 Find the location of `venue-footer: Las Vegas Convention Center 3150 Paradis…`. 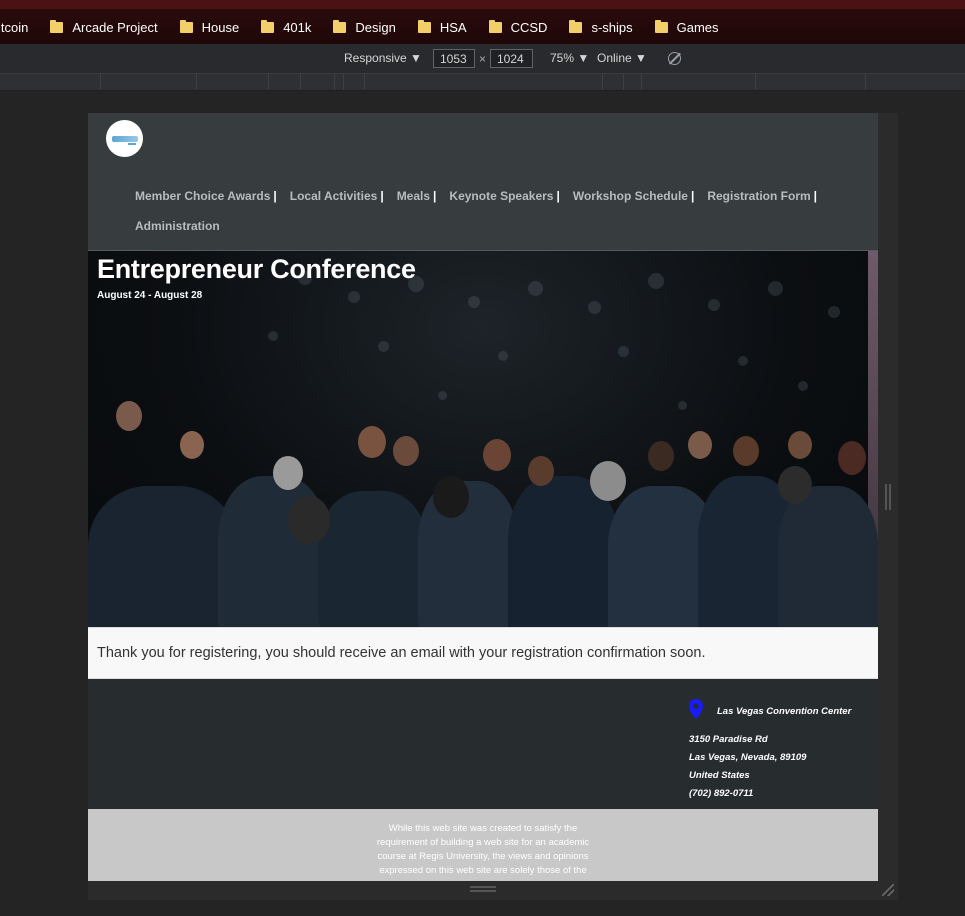

venue-footer: Las Vegas Convention Center 3150 Paradis… is located at coordinates (483, 744).